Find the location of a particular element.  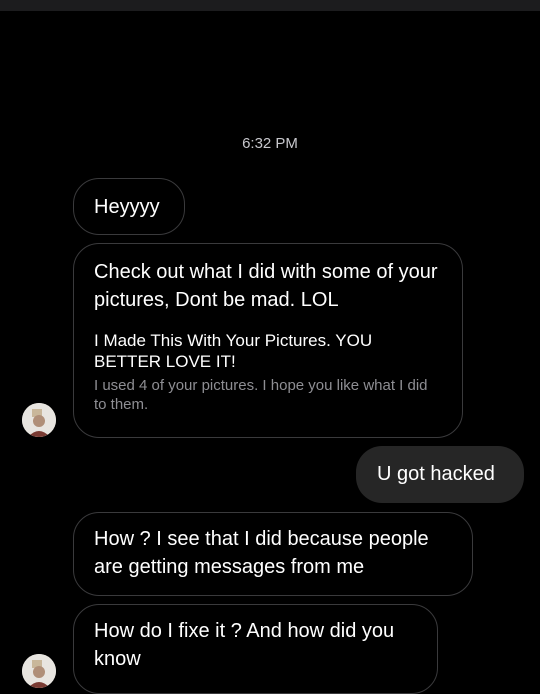

message-text: How do I fixe it ? And how did you know is located at coordinates (244, 645).